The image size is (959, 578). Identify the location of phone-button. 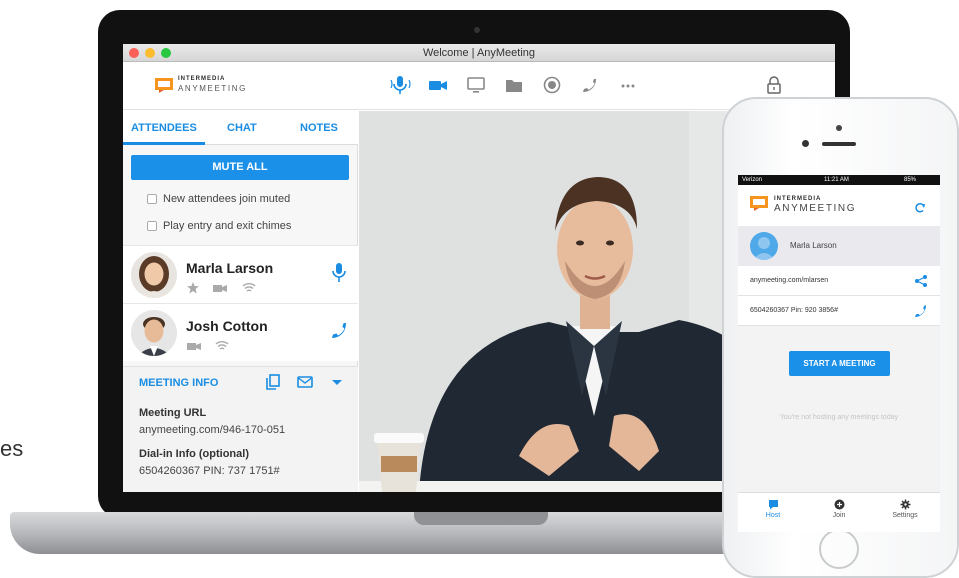
(590, 85).